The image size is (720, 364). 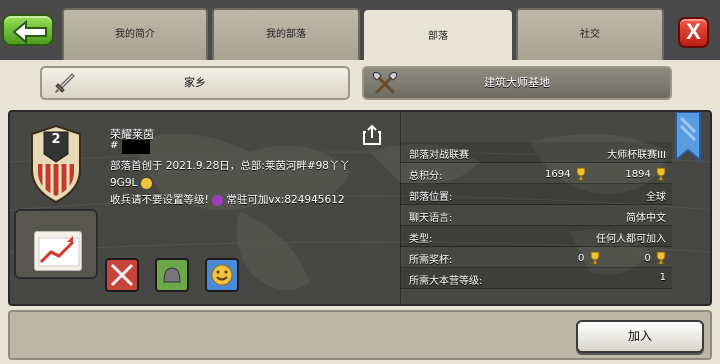 I want to click on progress-card, so click(x=56, y=244).